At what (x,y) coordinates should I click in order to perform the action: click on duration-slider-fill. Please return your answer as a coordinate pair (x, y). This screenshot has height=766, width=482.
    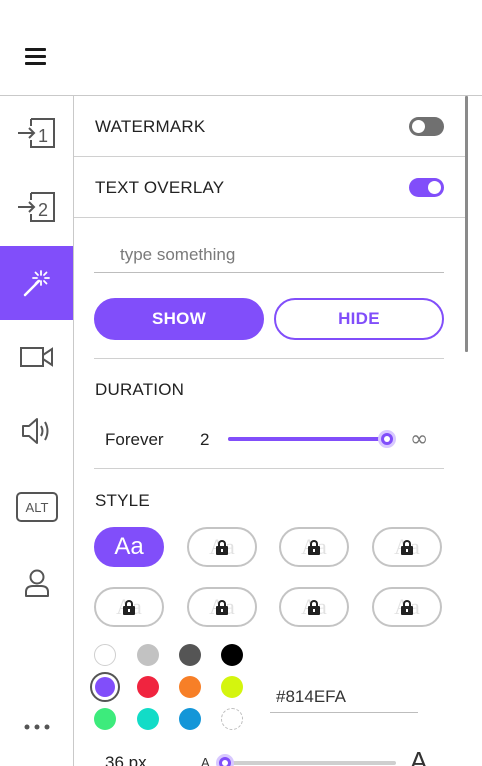
    Looking at the image, I should click on (308, 439).